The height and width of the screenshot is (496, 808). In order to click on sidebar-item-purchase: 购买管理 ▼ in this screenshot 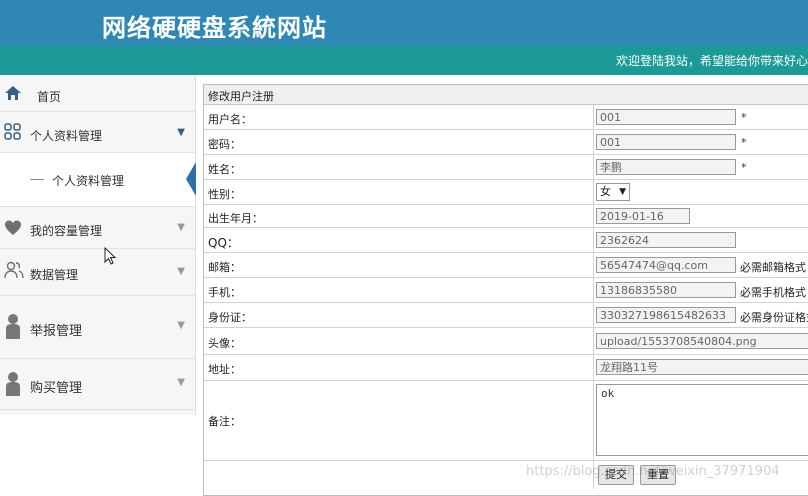, I will do `click(97, 384)`.